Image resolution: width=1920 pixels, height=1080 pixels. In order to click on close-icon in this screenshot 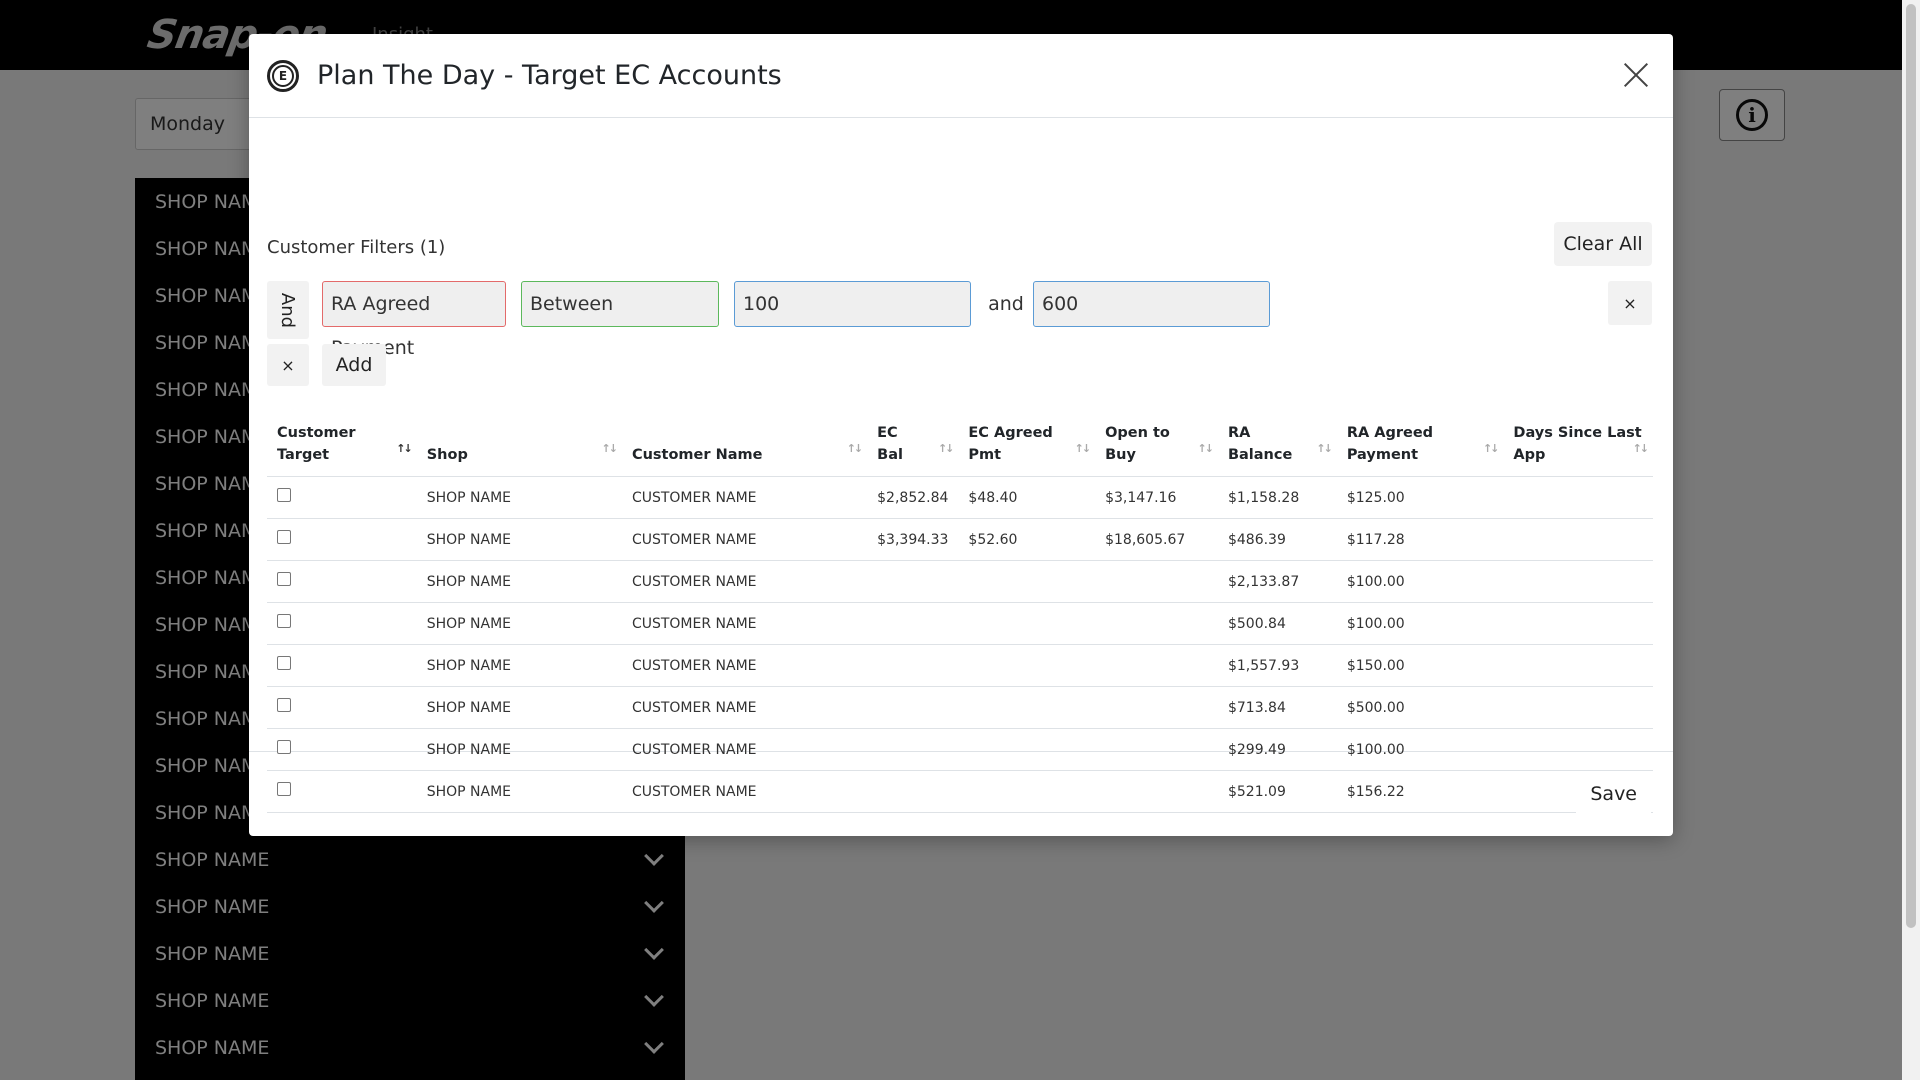, I will do `click(1636, 75)`.